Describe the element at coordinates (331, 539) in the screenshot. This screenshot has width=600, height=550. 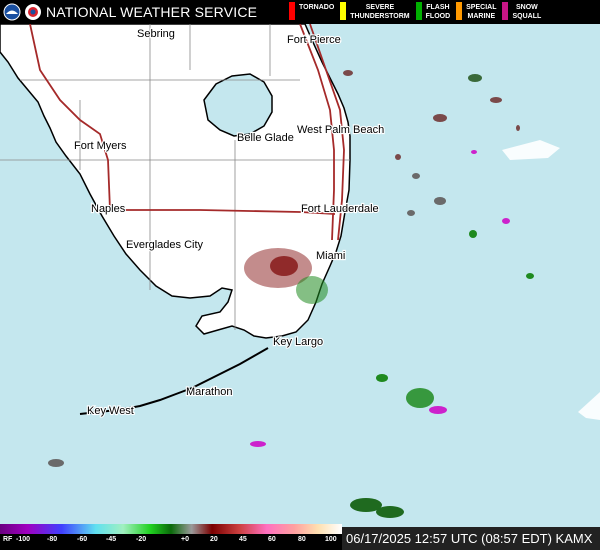
I see `colorbar-label: 100` at that location.